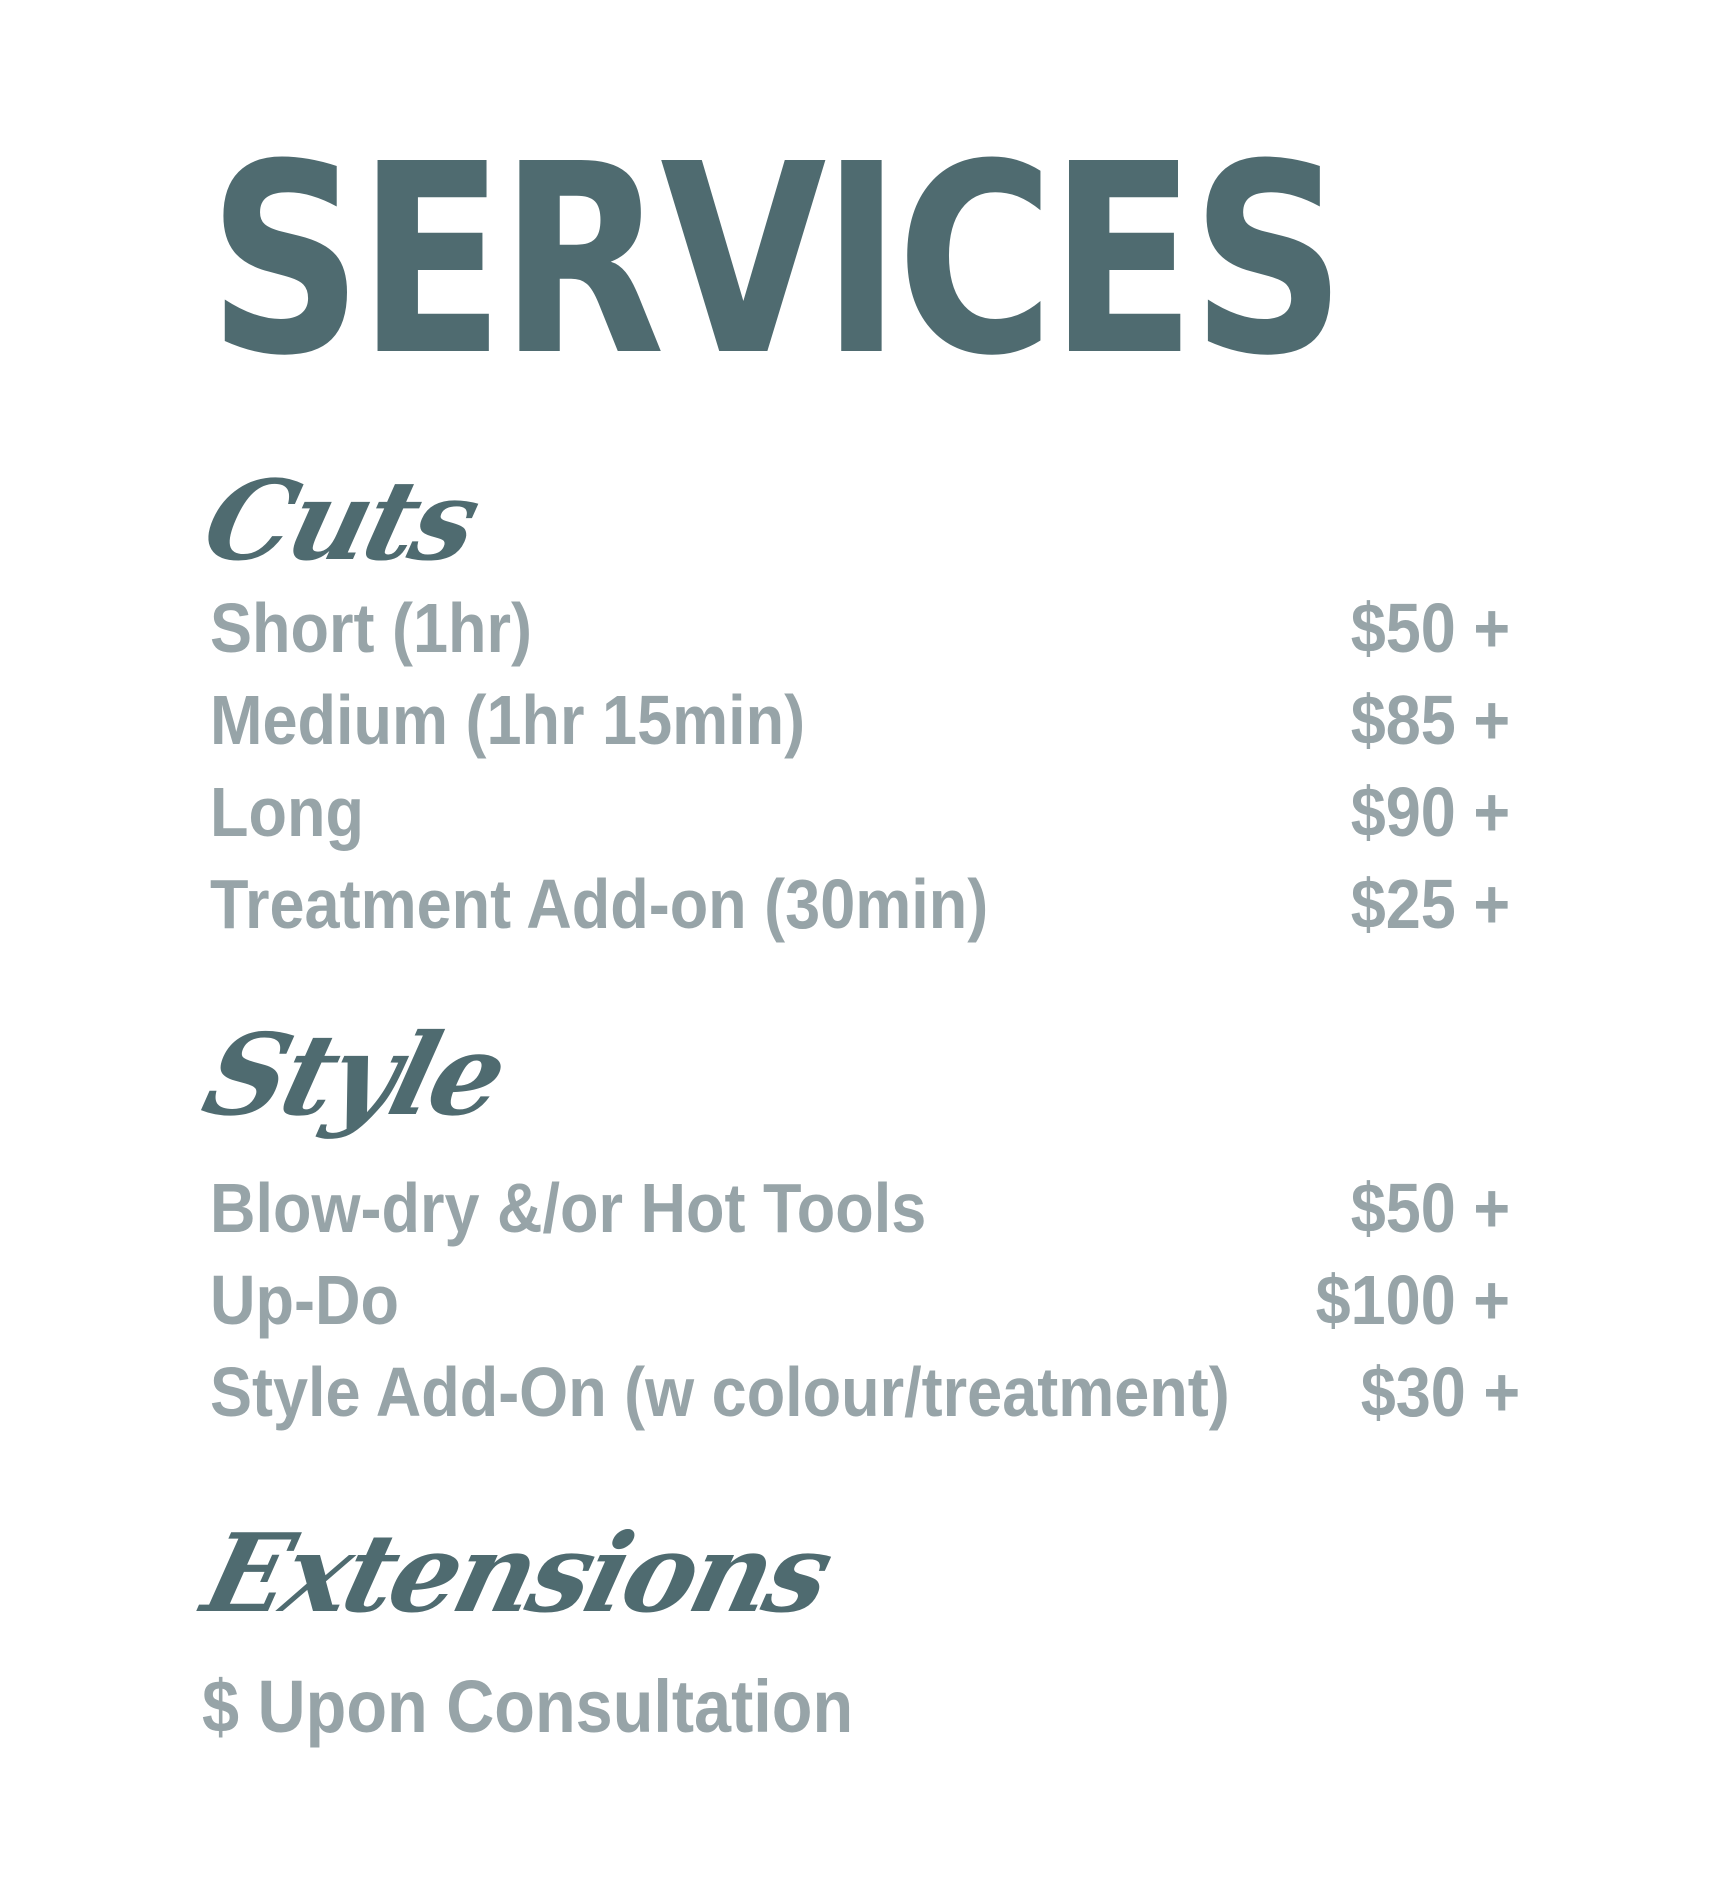 This screenshot has width=1728, height=1885. What do you see at coordinates (340, 520) in the screenshot?
I see `section-heading-cuts: Cuts` at bounding box center [340, 520].